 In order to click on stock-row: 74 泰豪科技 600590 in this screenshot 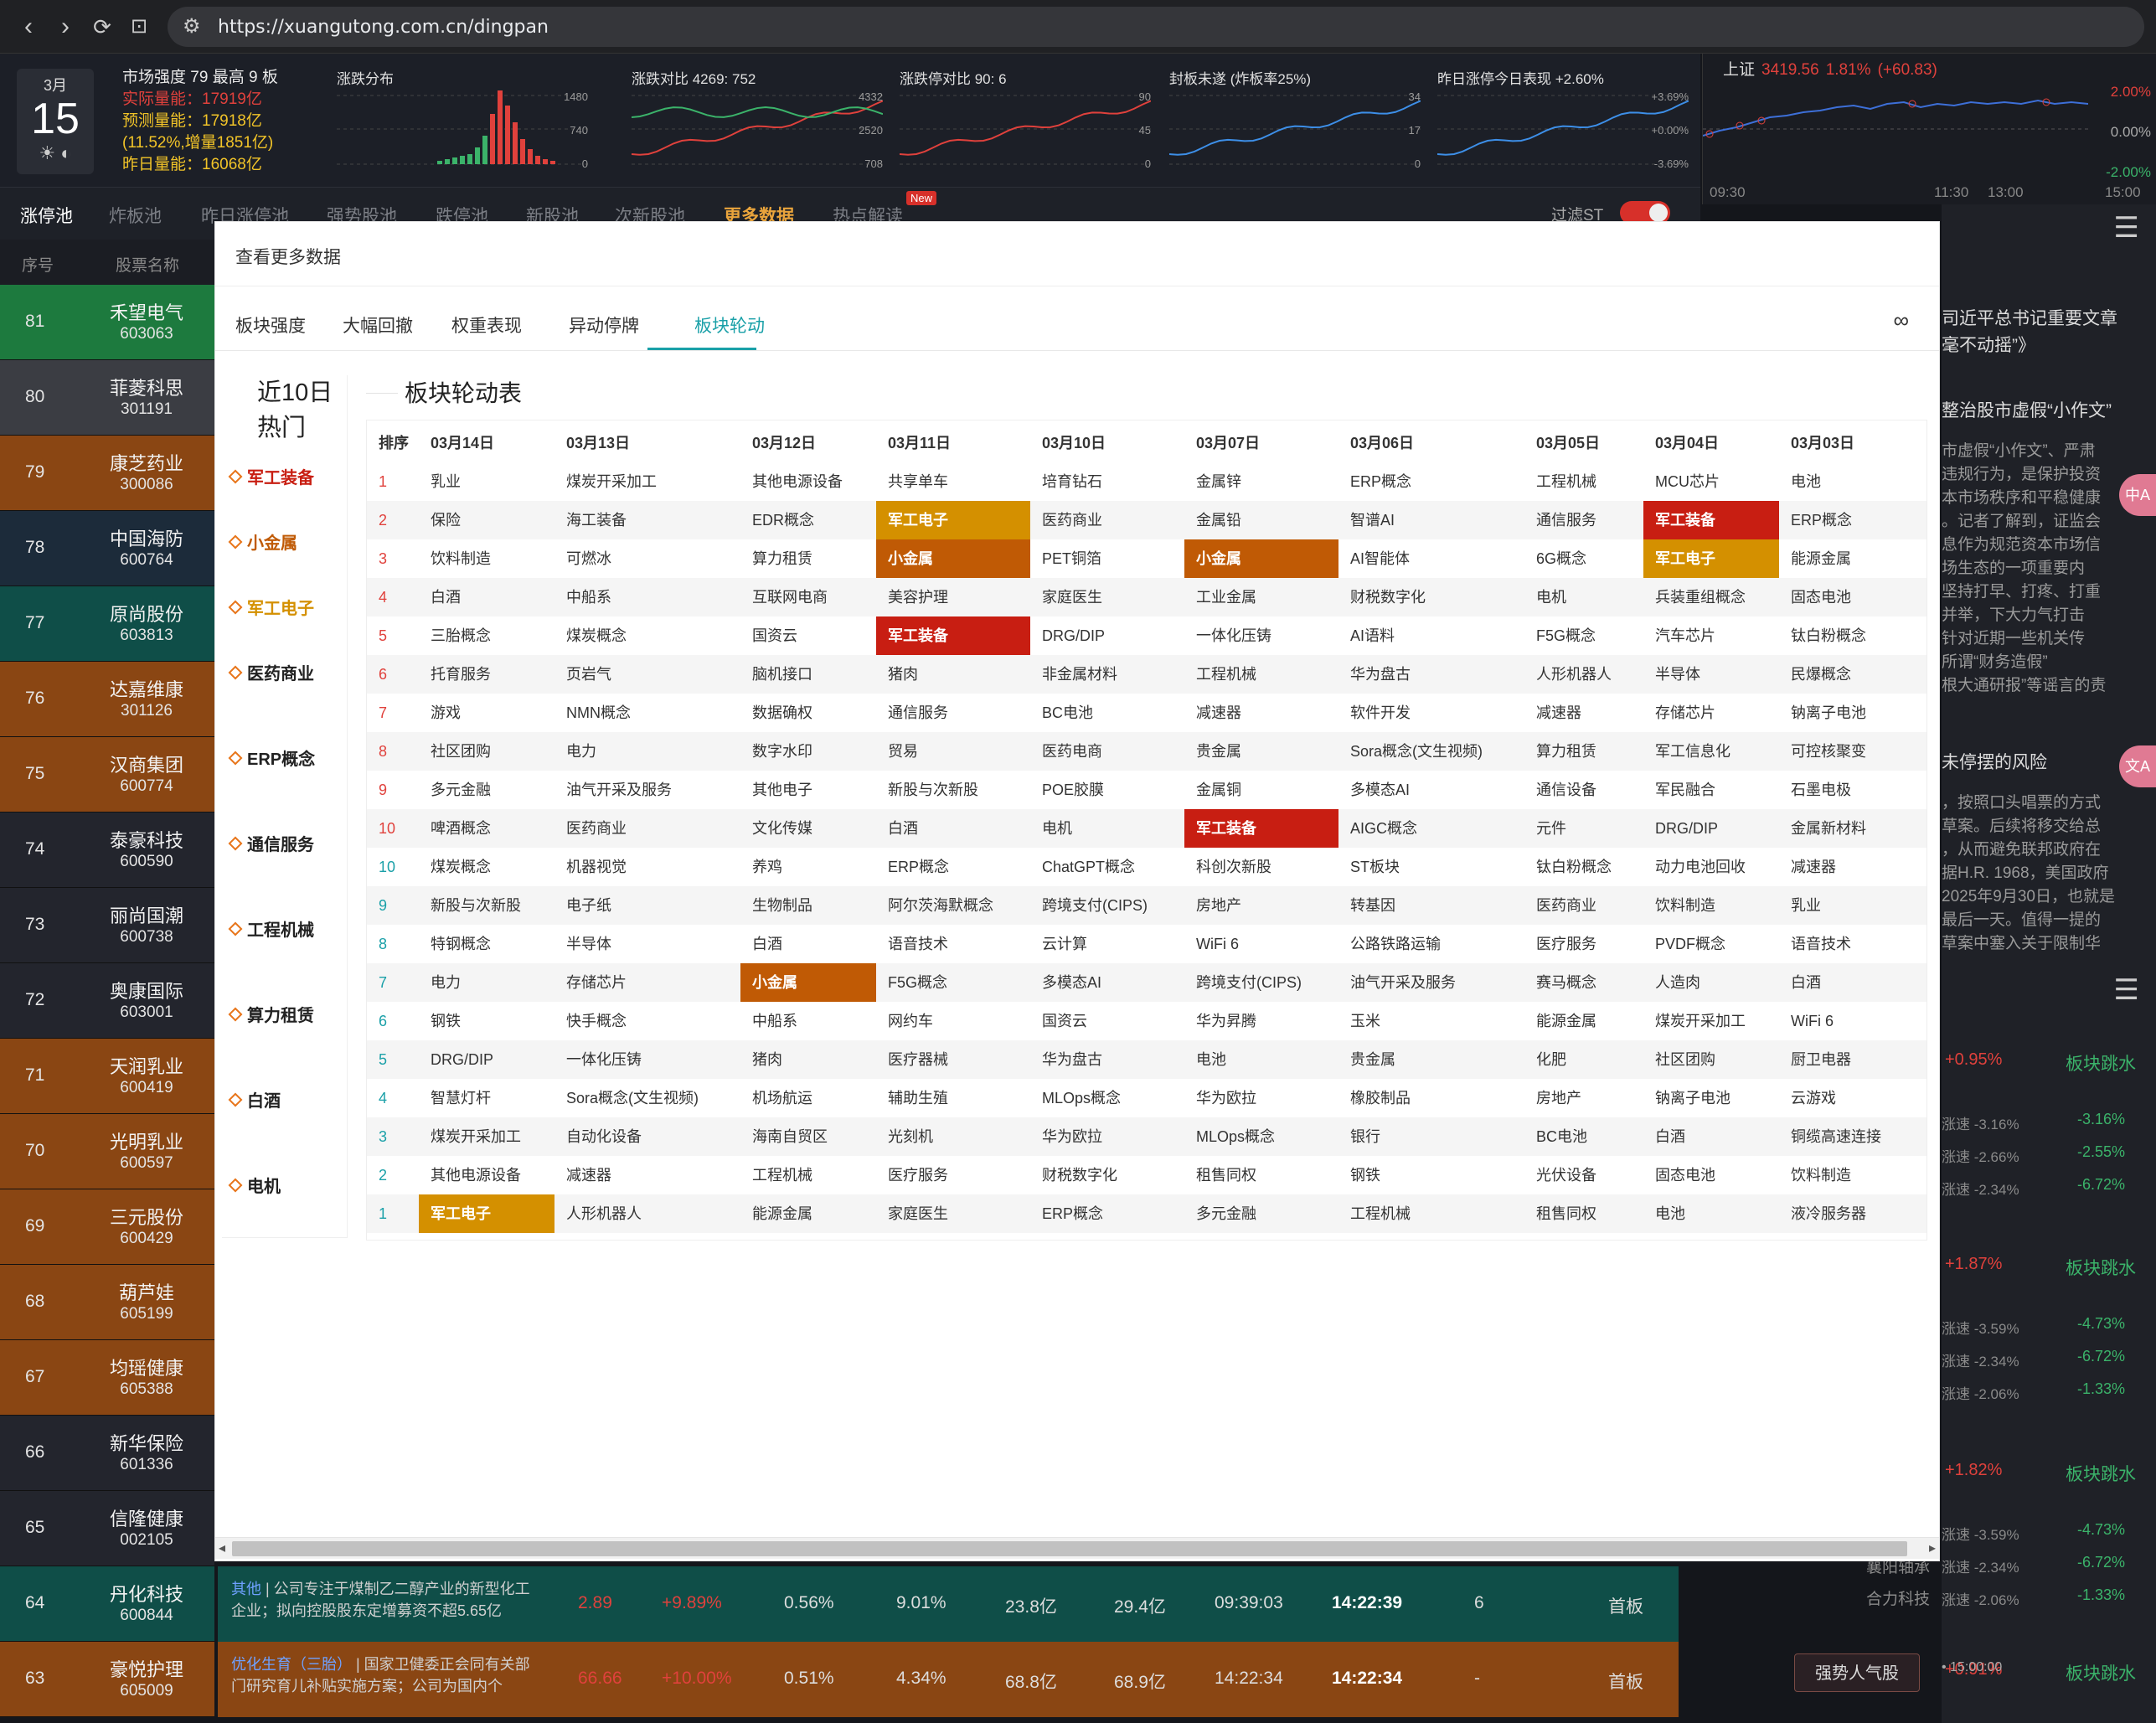, I will do `click(107, 850)`.